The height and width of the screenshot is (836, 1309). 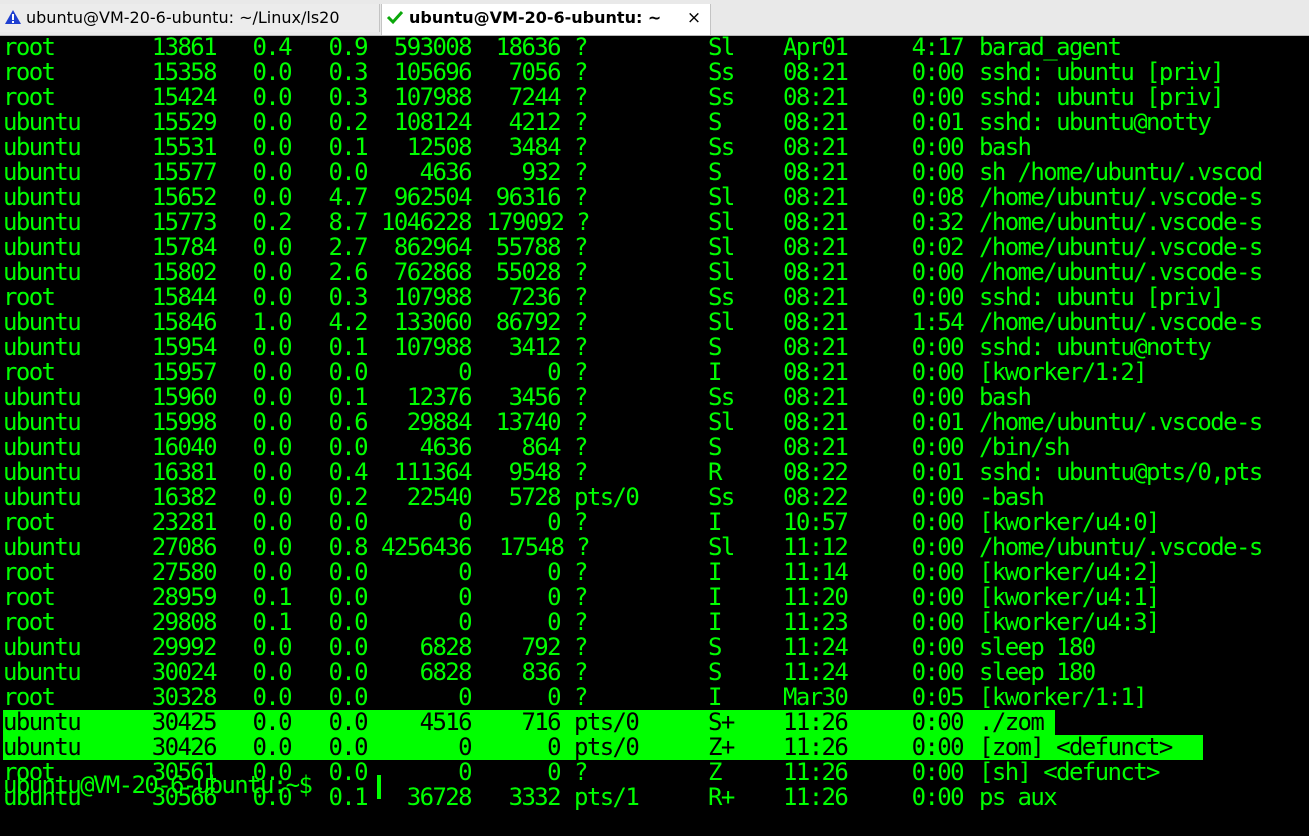 What do you see at coordinates (607, 797) in the screenshot?
I see `tty-cell: pts/1` at bounding box center [607, 797].